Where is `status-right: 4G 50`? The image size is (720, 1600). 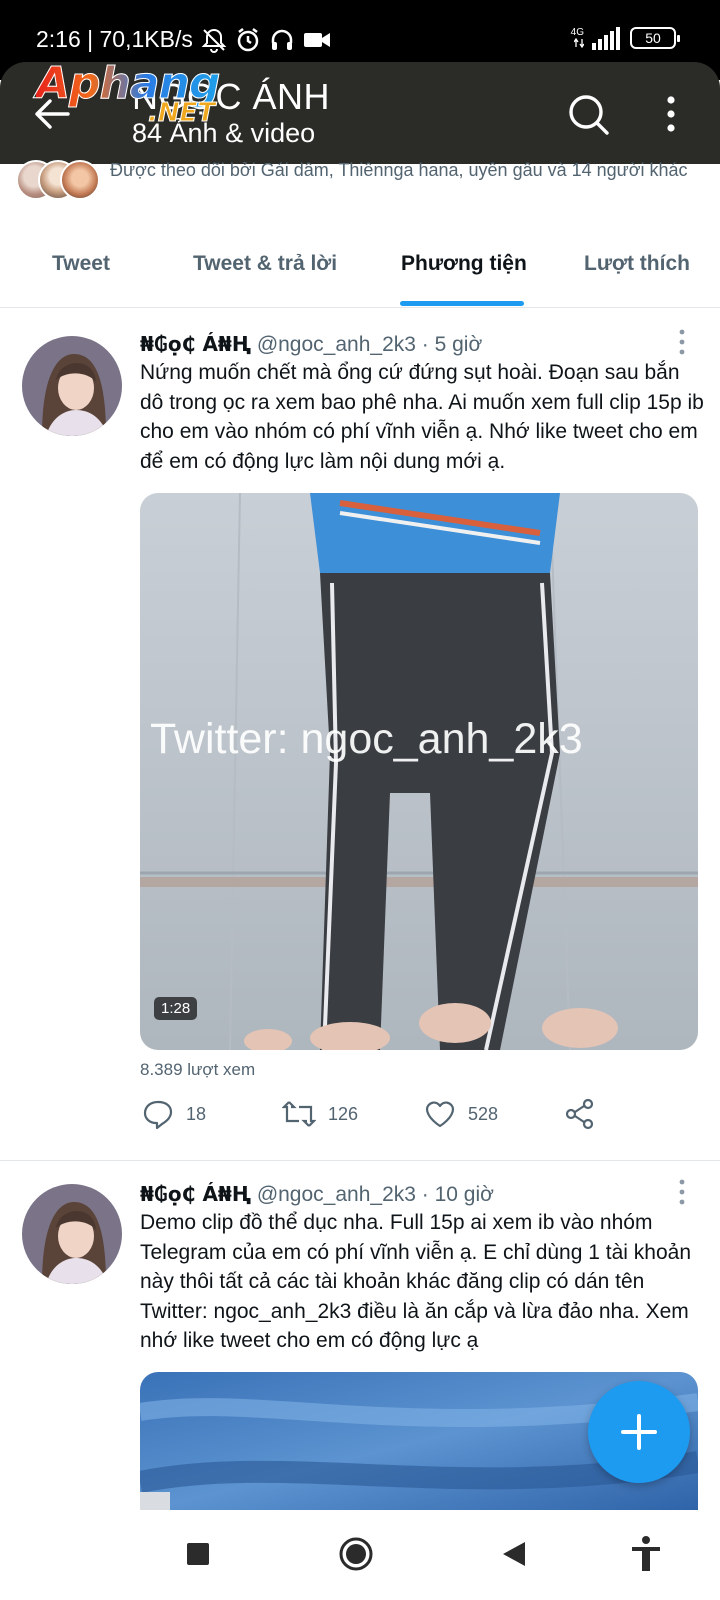 status-right: 4G 50 is located at coordinates (625, 38).